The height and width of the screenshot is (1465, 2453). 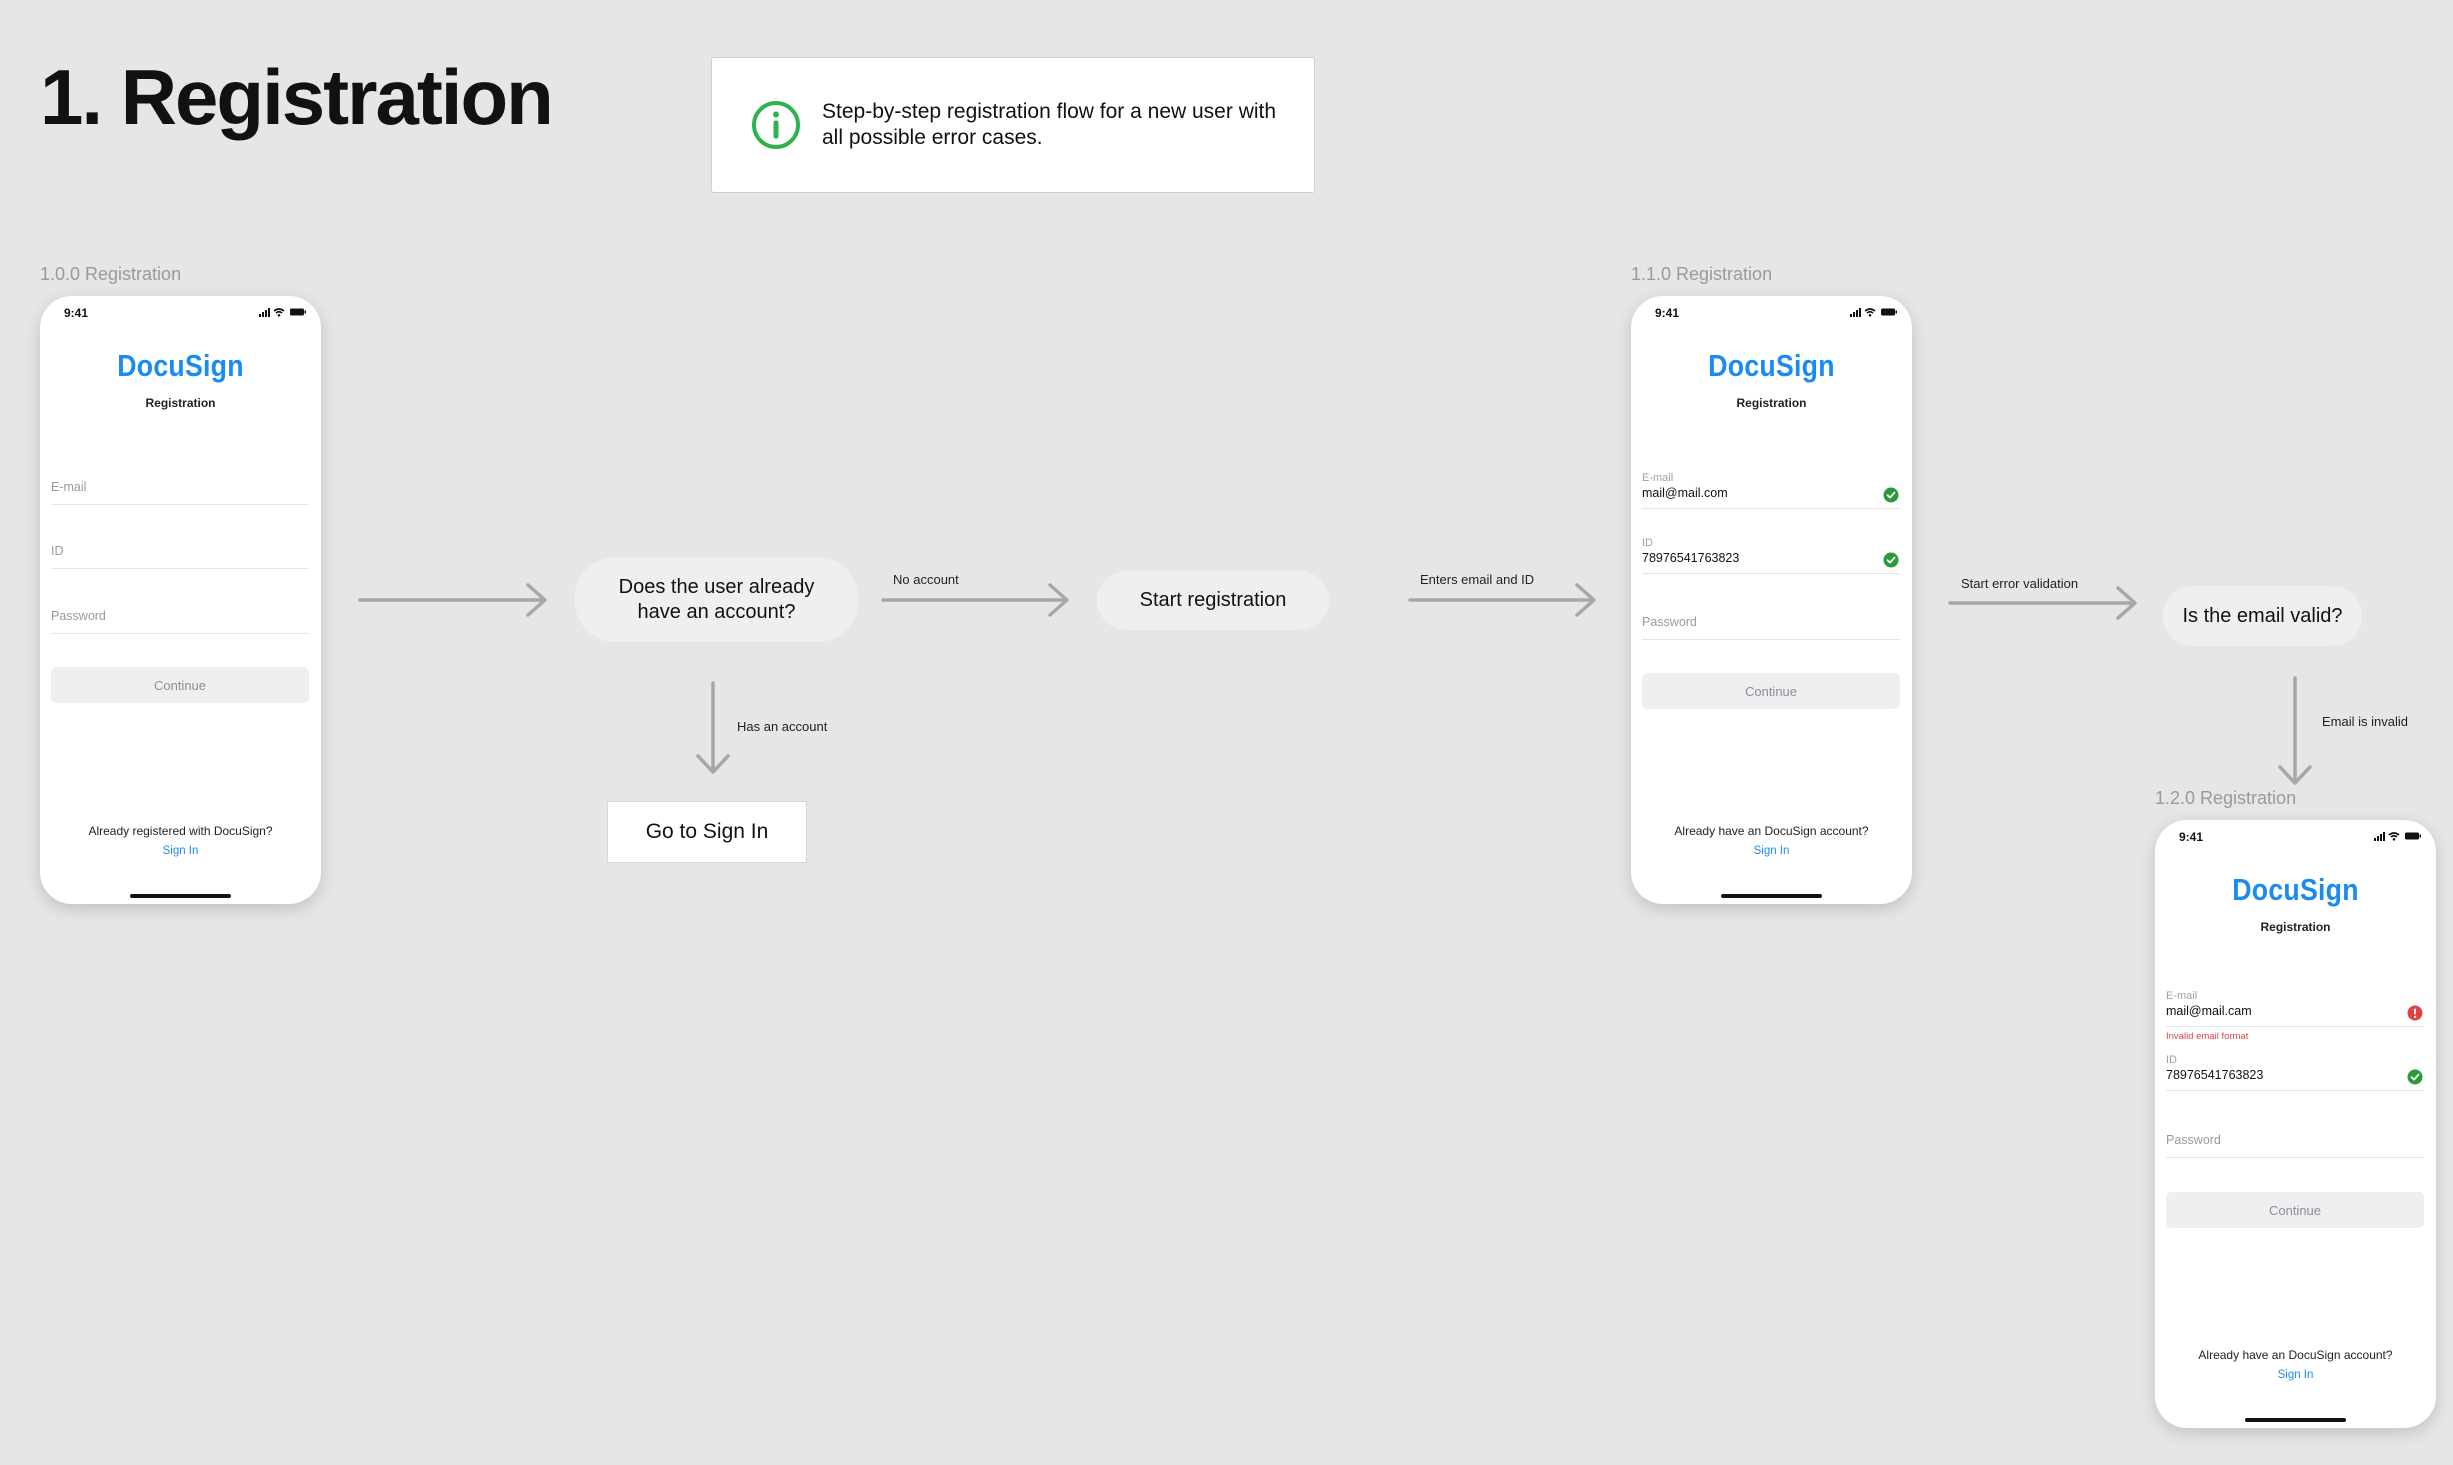 What do you see at coordinates (782, 726) in the screenshot?
I see `edge-label-has-account: Has an account` at bounding box center [782, 726].